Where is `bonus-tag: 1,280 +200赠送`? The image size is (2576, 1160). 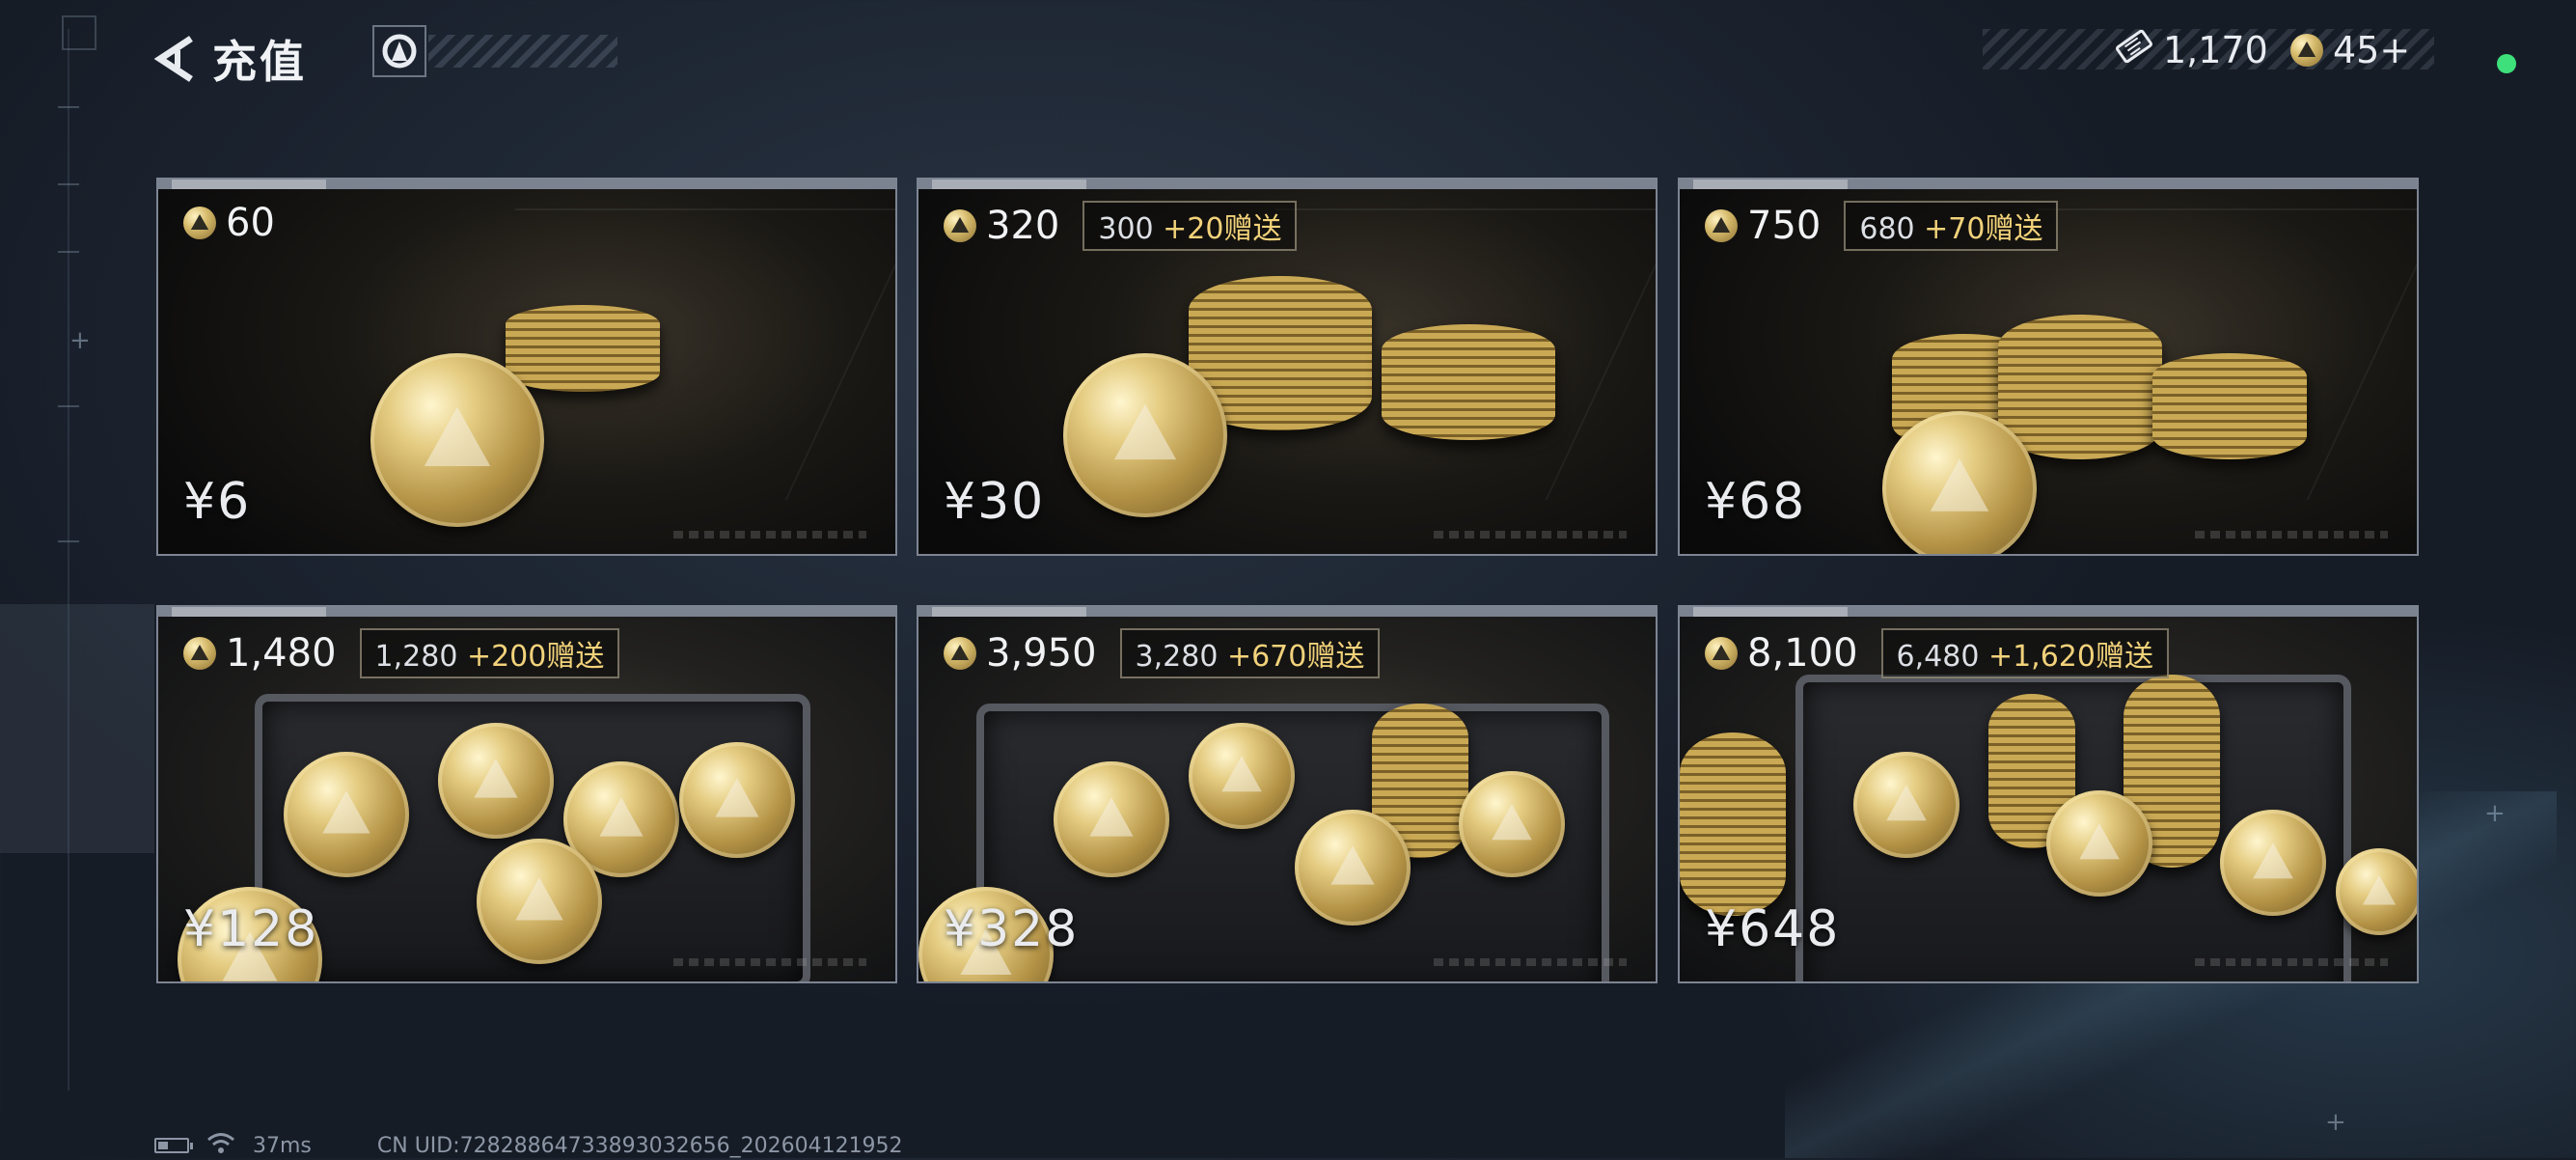 bonus-tag: 1,280 +200赠送 is located at coordinates (489, 653).